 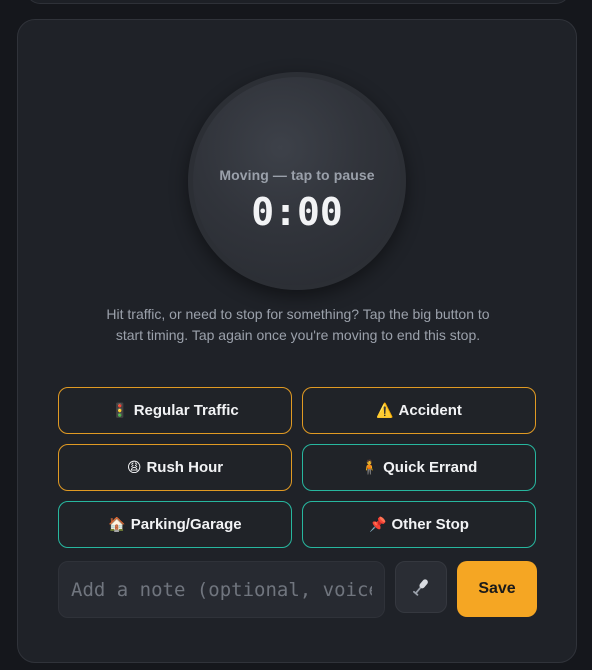 I want to click on timer-display: 0:00, so click(x=297, y=212).